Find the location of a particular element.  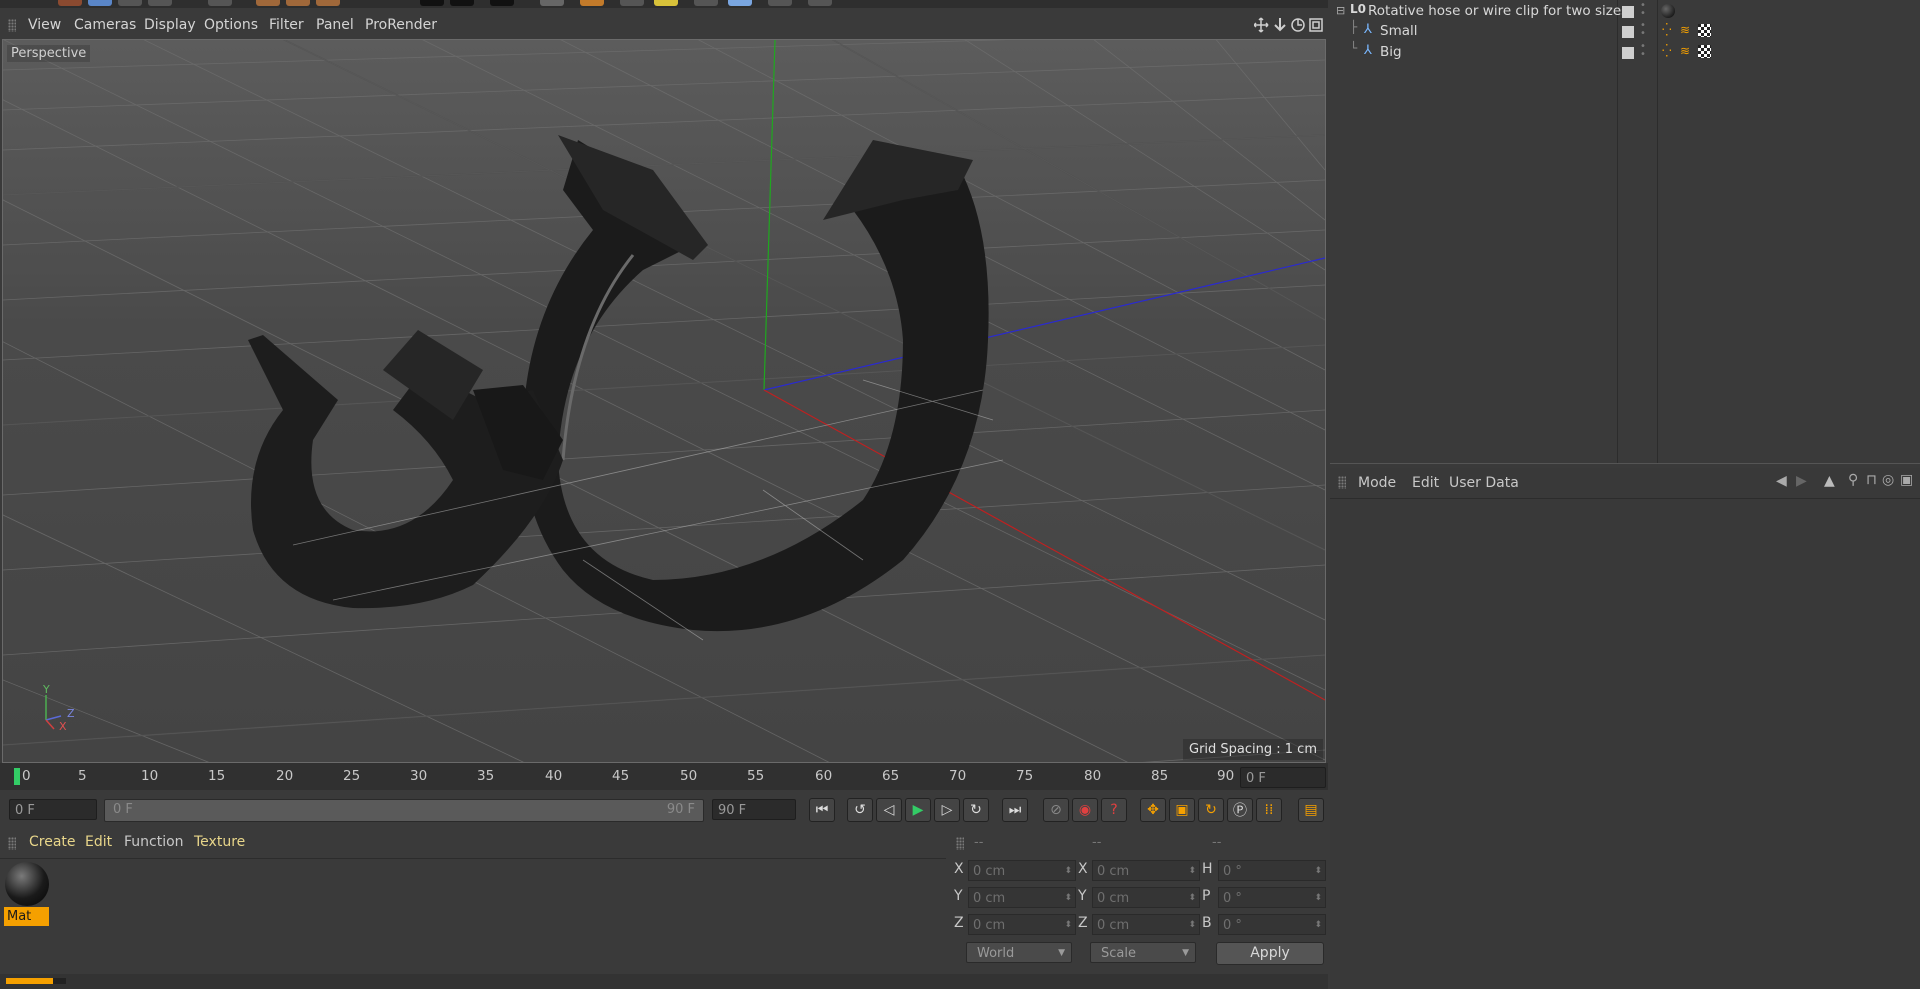

menu-function: Function is located at coordinates (154, 842).